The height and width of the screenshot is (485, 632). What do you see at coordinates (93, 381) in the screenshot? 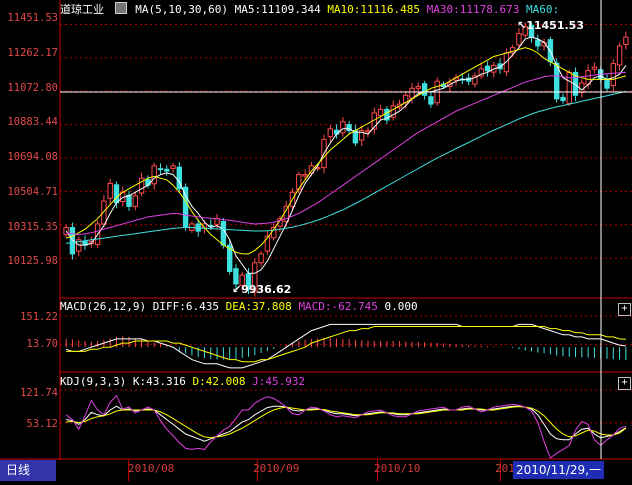
I see `kdj-params-label: KDJ(9,3,3)` at bounding box center [93, 381].